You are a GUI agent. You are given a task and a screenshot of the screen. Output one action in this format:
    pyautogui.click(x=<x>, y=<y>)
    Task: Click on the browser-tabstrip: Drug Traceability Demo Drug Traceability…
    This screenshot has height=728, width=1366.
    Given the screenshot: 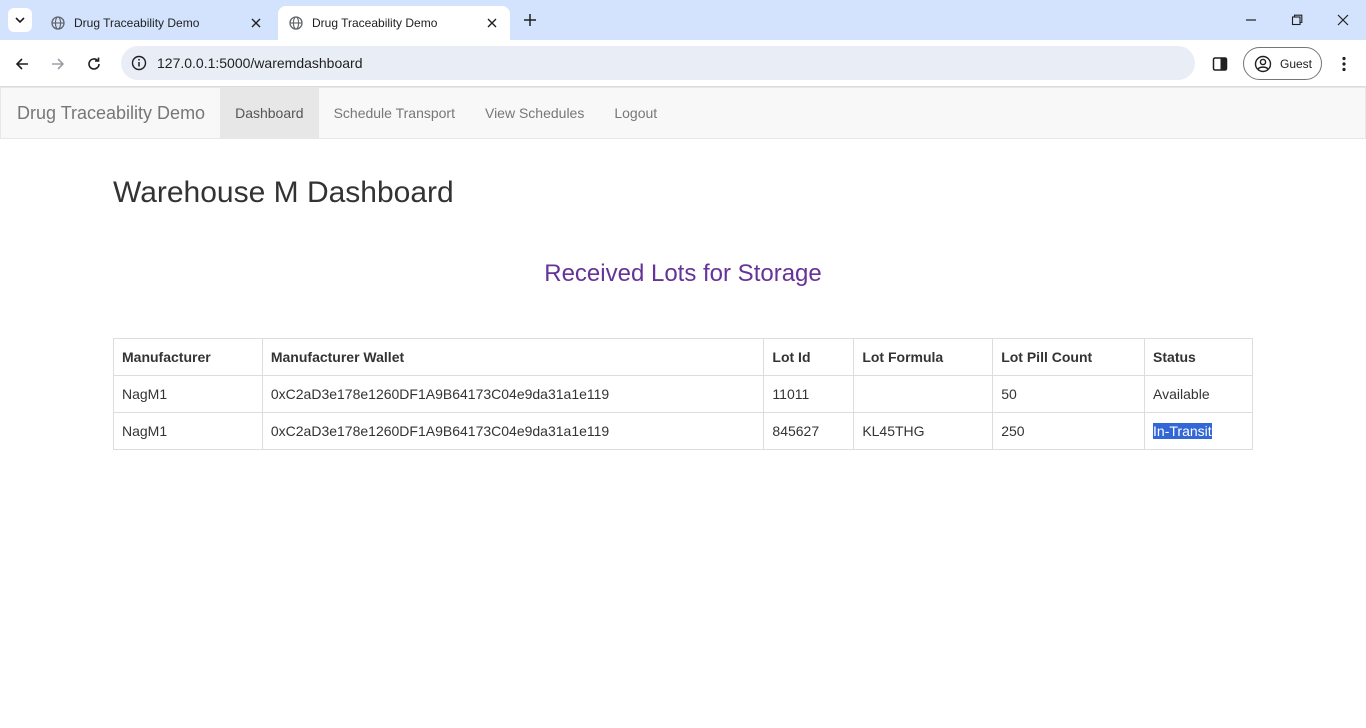 What is the action you would take?
    pyautogui.click(x=683, y=20)
    